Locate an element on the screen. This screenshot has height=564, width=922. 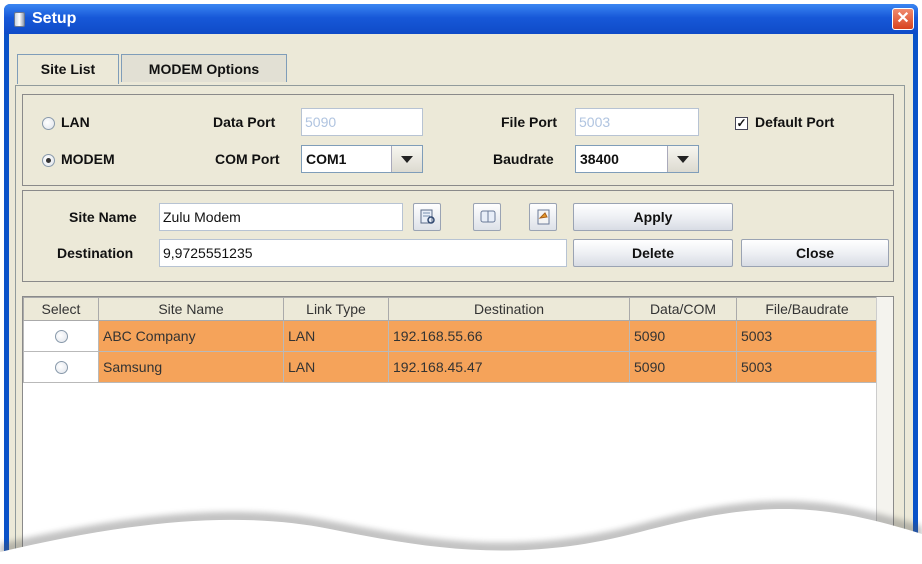
tab-site-list: Site List is located at coordinates (68, 69).